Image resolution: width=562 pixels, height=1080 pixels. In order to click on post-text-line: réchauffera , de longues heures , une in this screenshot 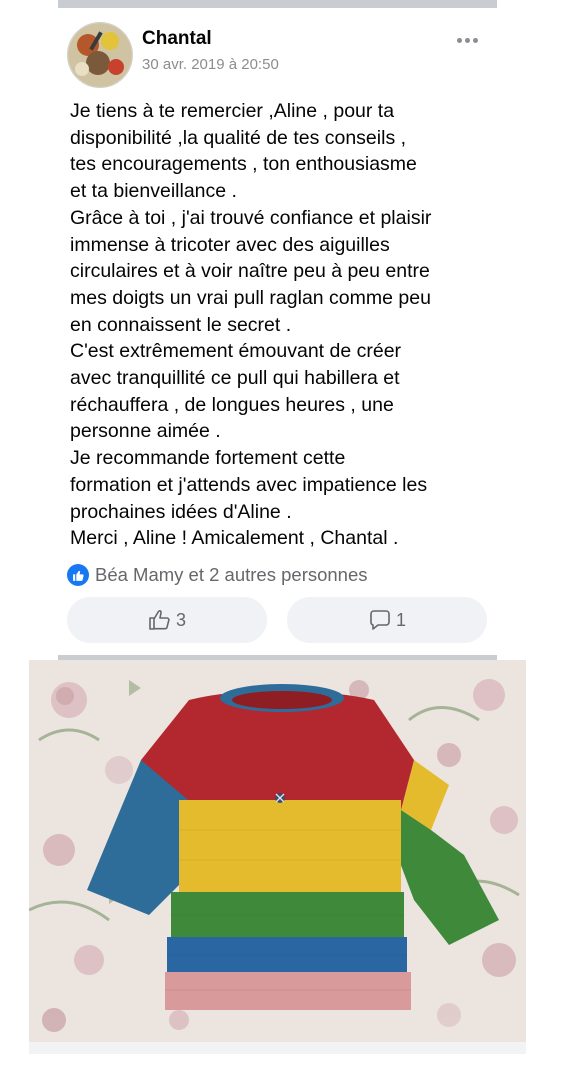, I will do `click(232, 404)`.